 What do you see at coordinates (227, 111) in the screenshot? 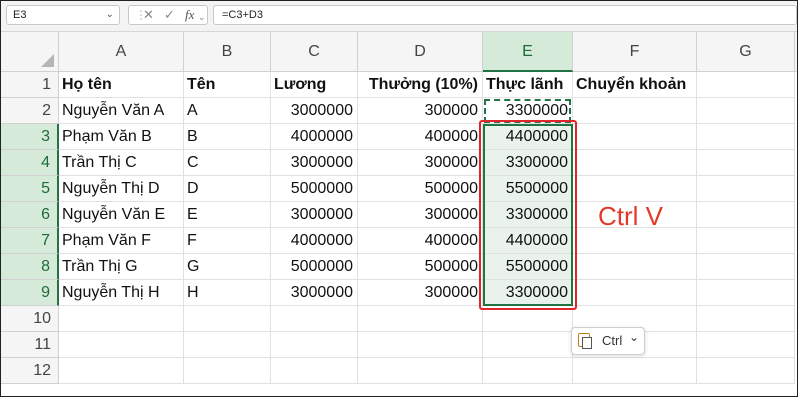
I see `cell-b2: A` at bounding box center [227, 111].